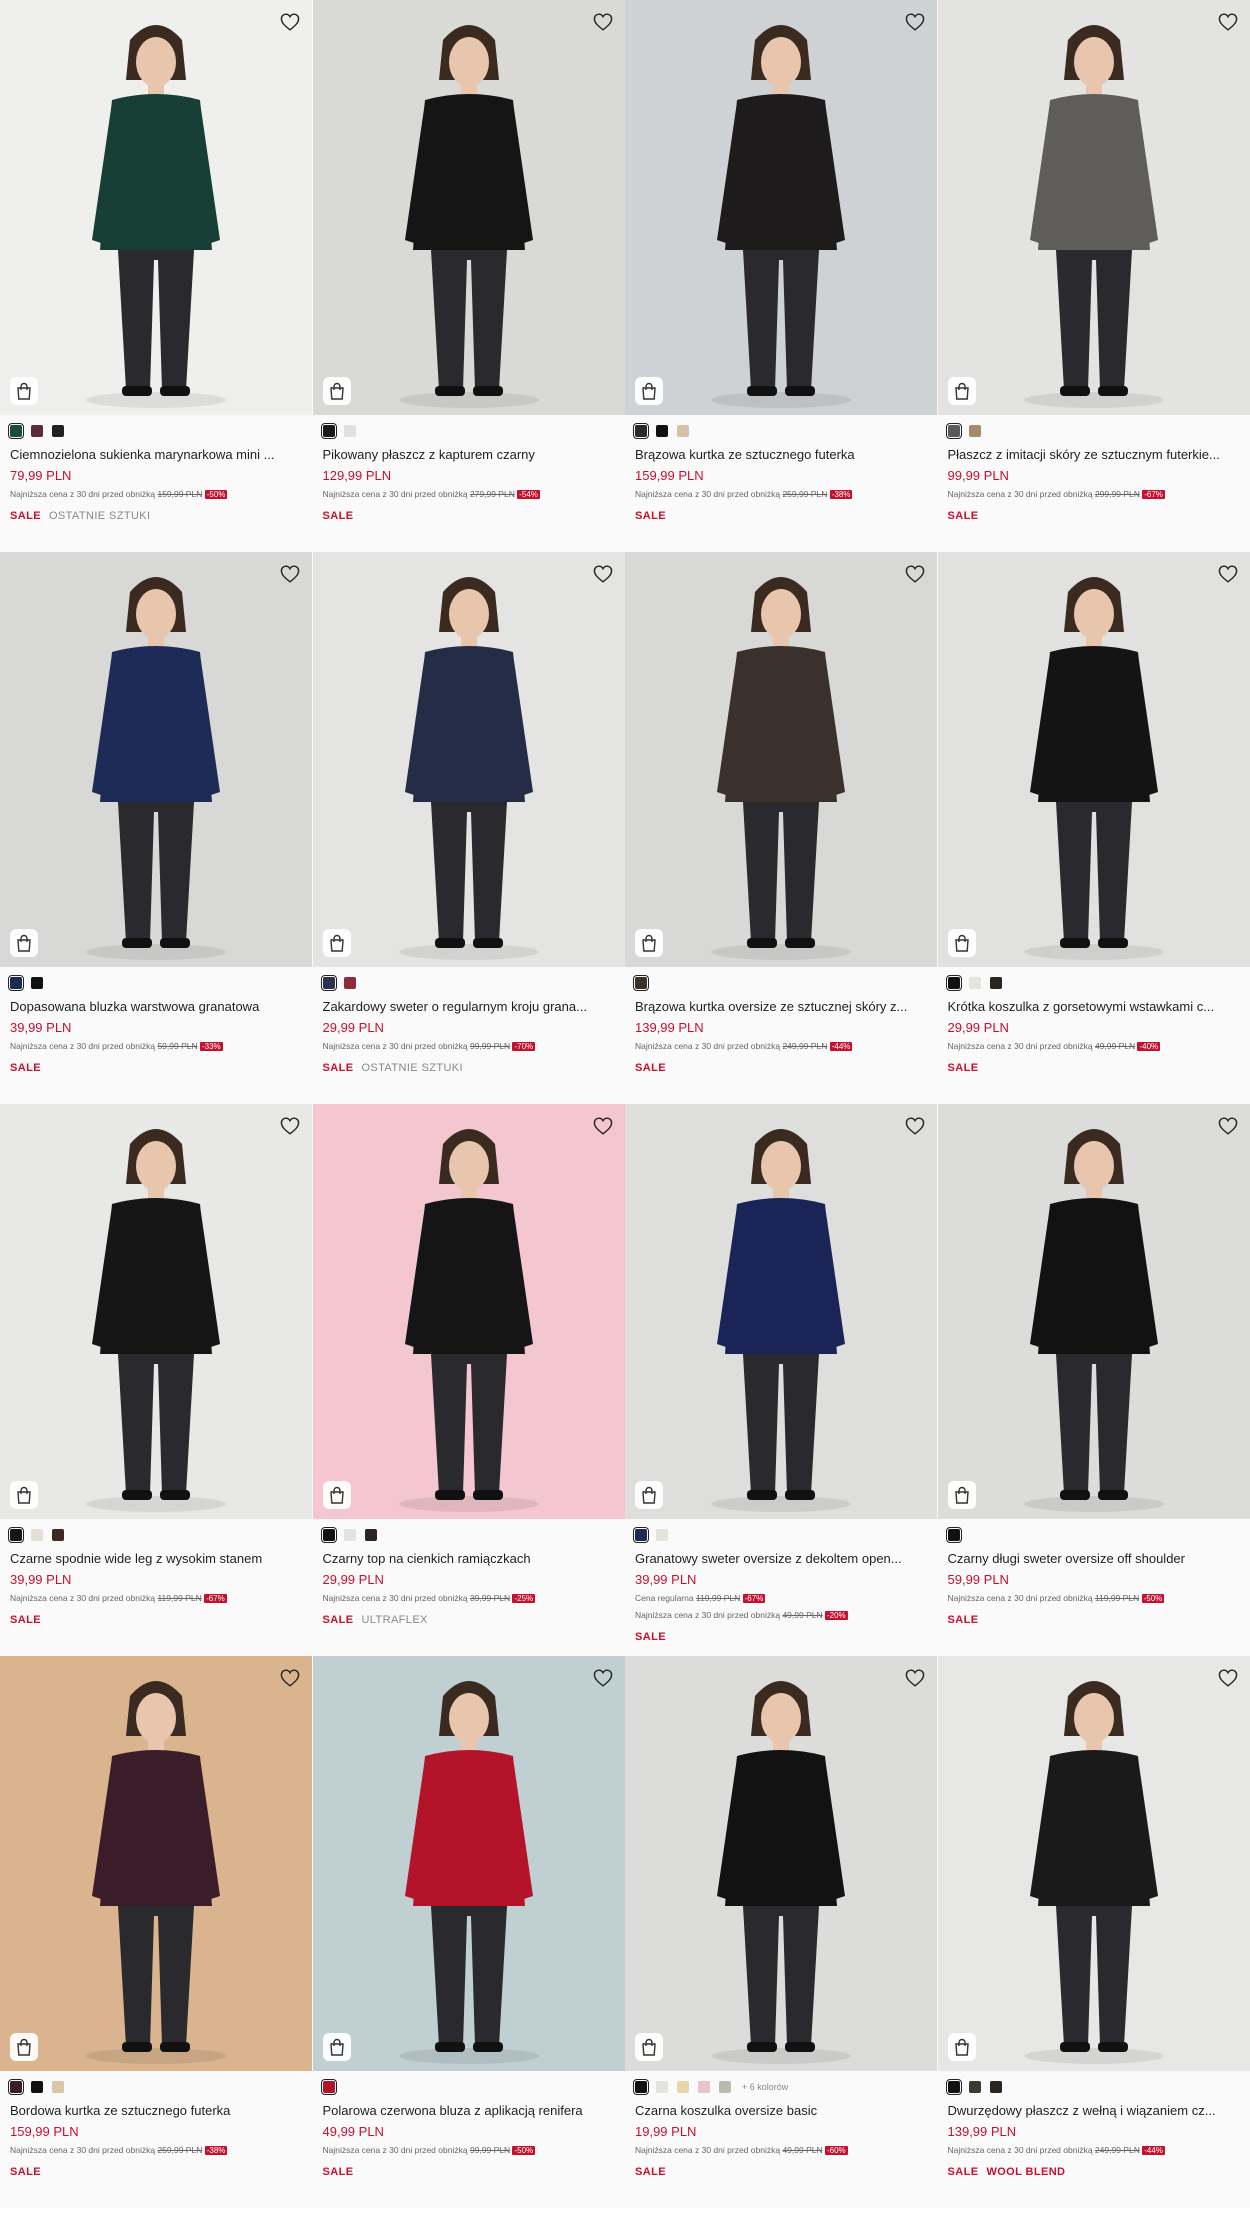 The height and width of the screenshot is (2215, 1250). Describe the element at coordinates (469, 455) in the screenshot. I see `product-name: Pikowany płaszcz z kapturem czarny` at that location.